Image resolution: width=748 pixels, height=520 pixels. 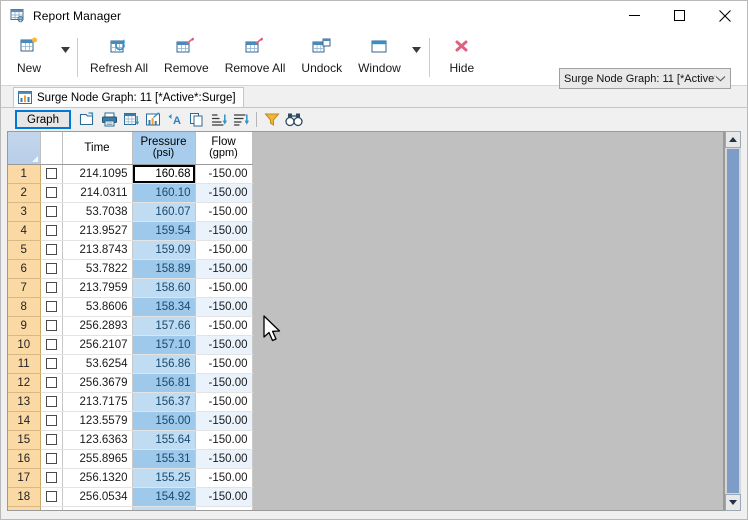 What do you see at coordinates (733, 502) in the screenshot?
I see `scroll-down-button` at bounding box center [733, 502].